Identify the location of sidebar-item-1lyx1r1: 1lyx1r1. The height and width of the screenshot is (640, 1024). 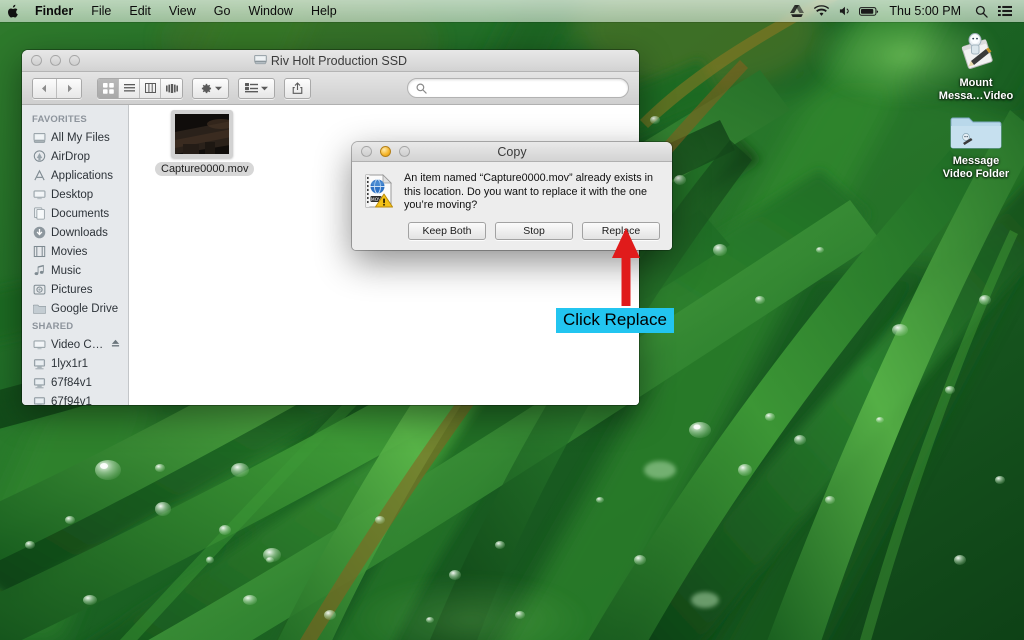
(75, 363).